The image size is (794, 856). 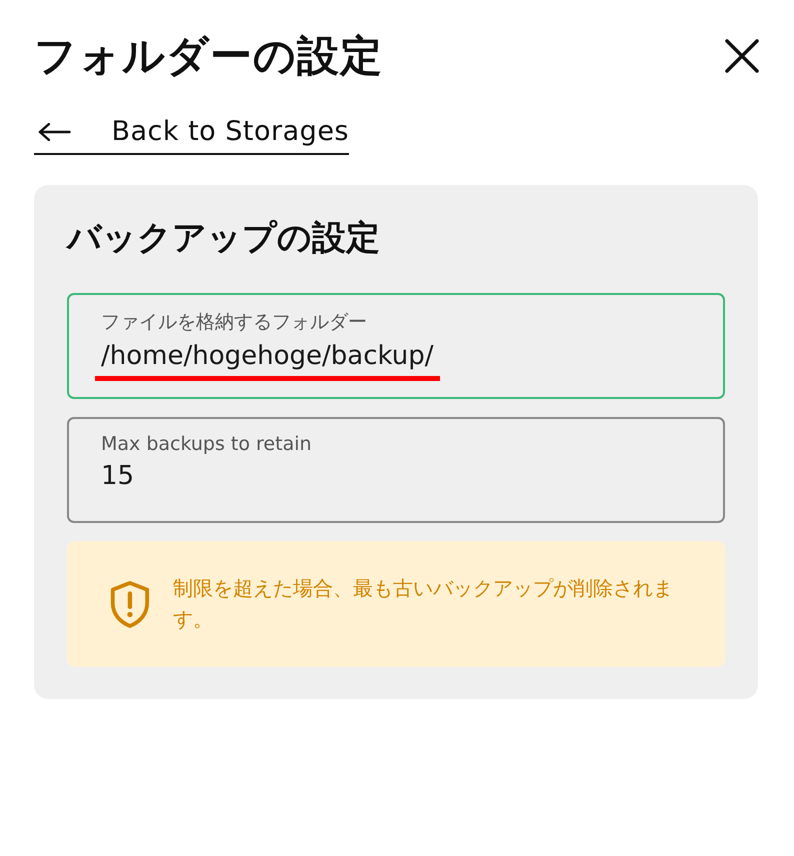 What do you see at coordinates (208, 56) in the screenshot?
I see `dialog-title: フォルダーの設定` at bounding box center [208, 56].